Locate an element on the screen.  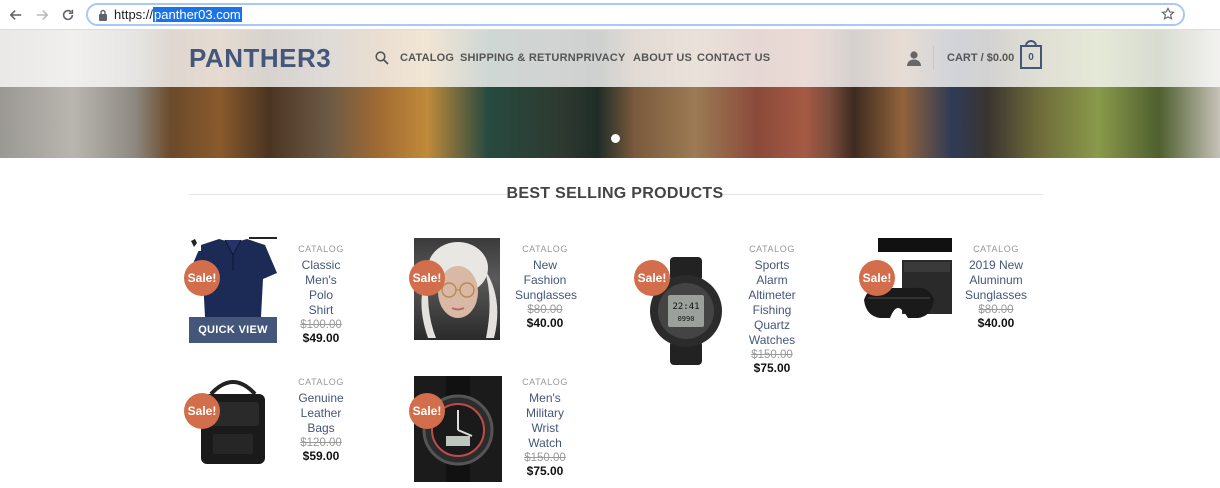
search-icon is located at coordinates (382, 58).